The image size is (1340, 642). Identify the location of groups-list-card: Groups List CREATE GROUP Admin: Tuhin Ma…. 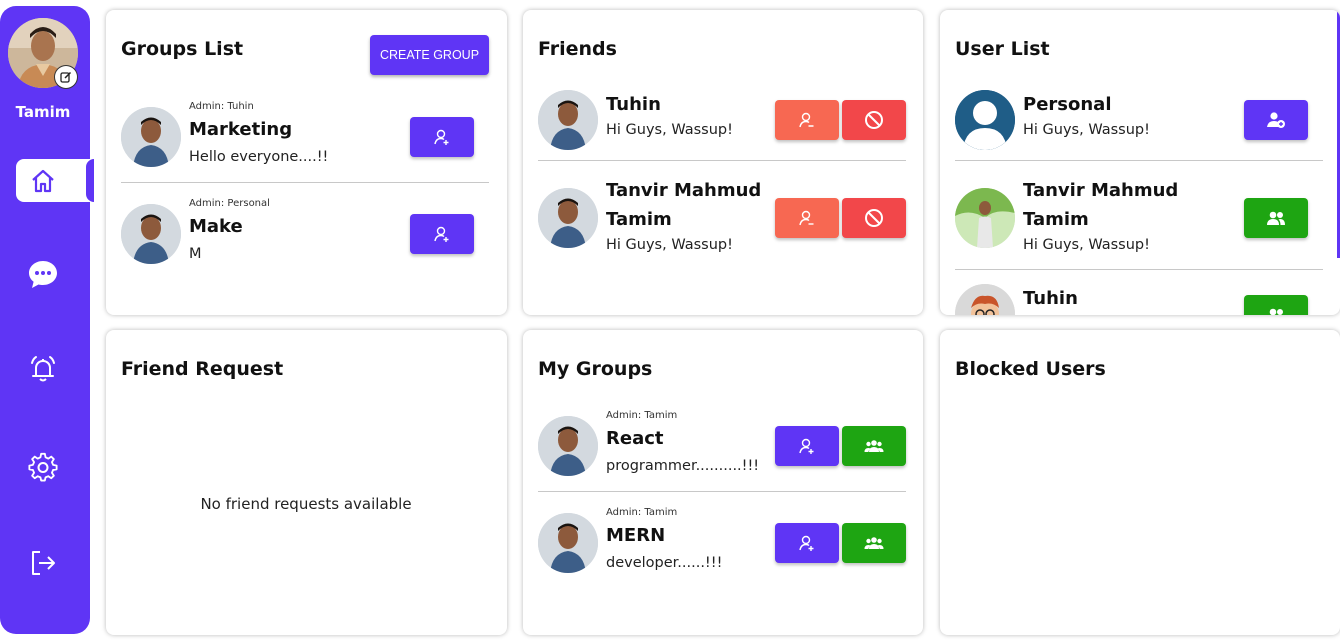
(306, 162).